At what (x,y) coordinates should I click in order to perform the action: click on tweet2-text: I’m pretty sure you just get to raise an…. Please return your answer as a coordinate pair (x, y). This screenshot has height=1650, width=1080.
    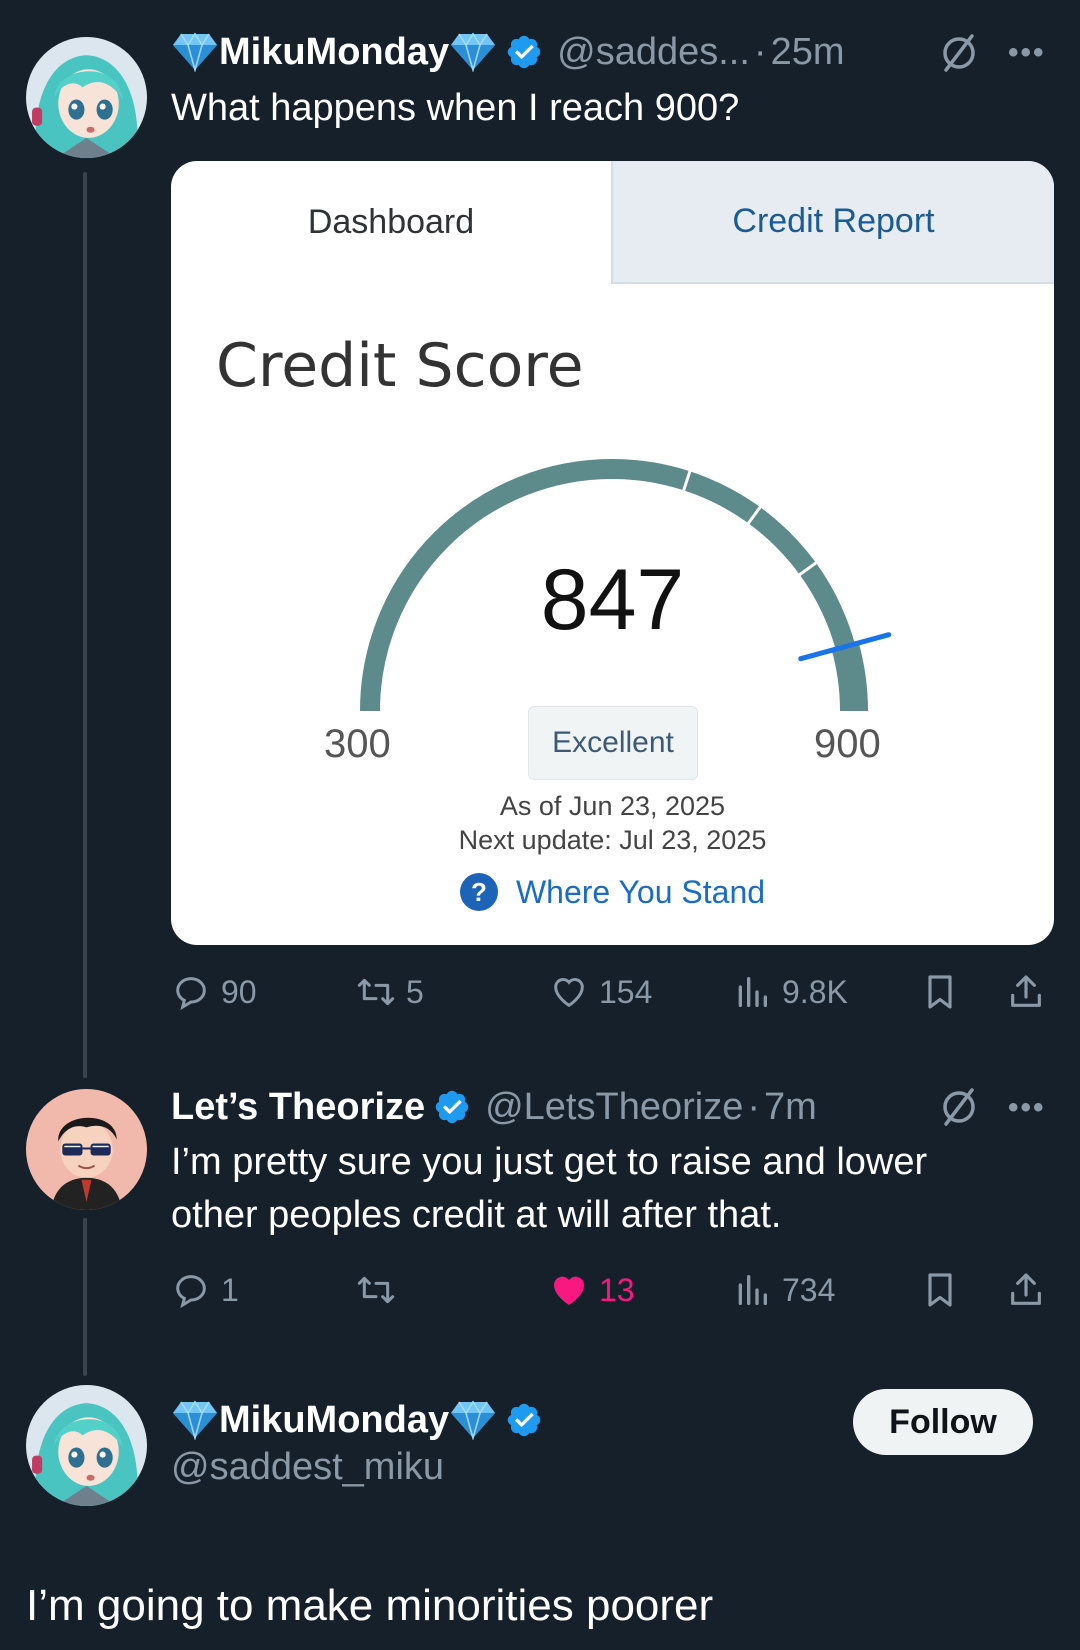
    Looking at the image, I should click on (549, 1189).